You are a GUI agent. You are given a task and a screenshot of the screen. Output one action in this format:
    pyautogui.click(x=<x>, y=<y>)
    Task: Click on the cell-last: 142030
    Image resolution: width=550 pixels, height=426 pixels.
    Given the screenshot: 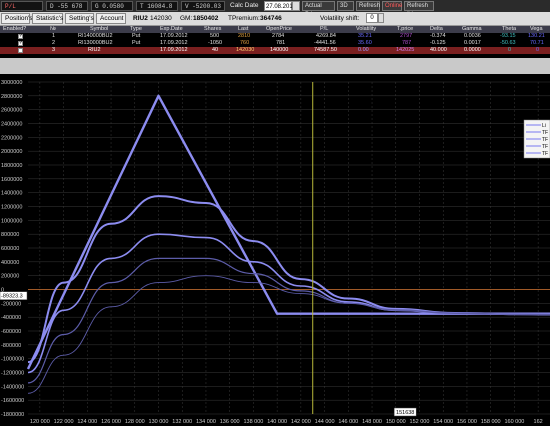 What is the action you would take?
    pyautogui.click(x=245, y=50)
    